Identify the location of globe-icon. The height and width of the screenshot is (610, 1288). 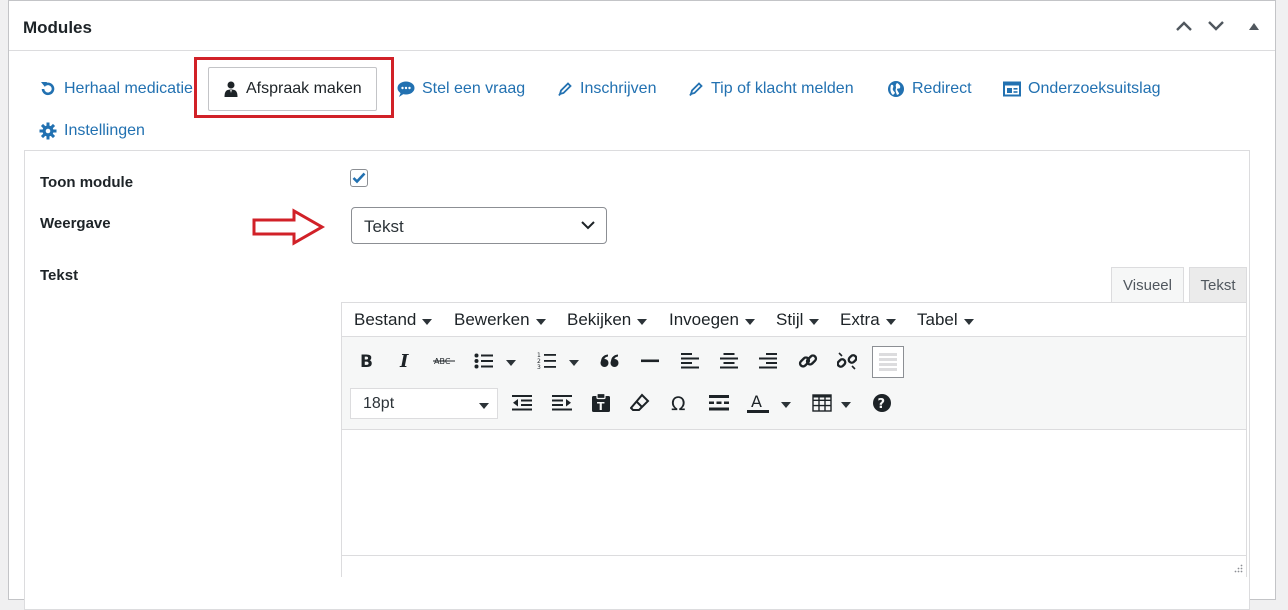
(896, 89).